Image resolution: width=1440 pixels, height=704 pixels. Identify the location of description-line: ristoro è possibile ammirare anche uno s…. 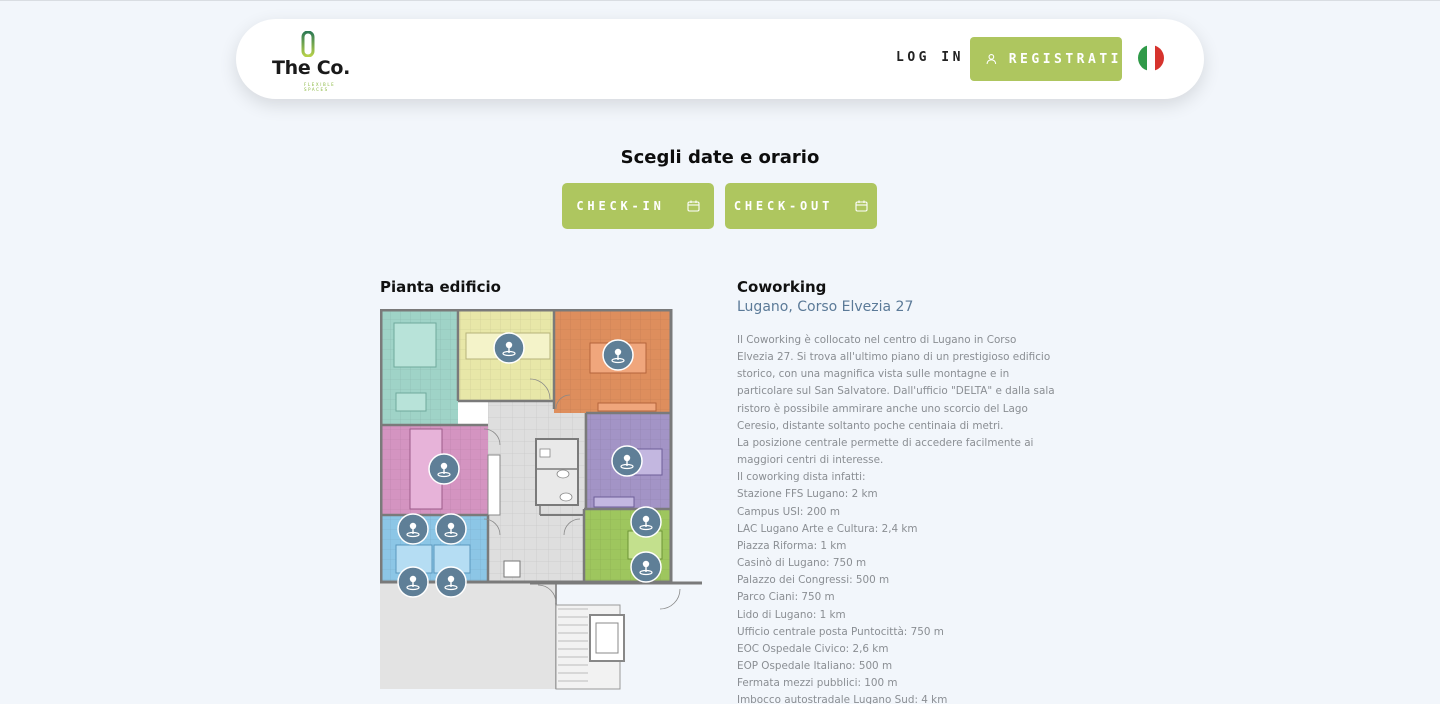
(882, 408).